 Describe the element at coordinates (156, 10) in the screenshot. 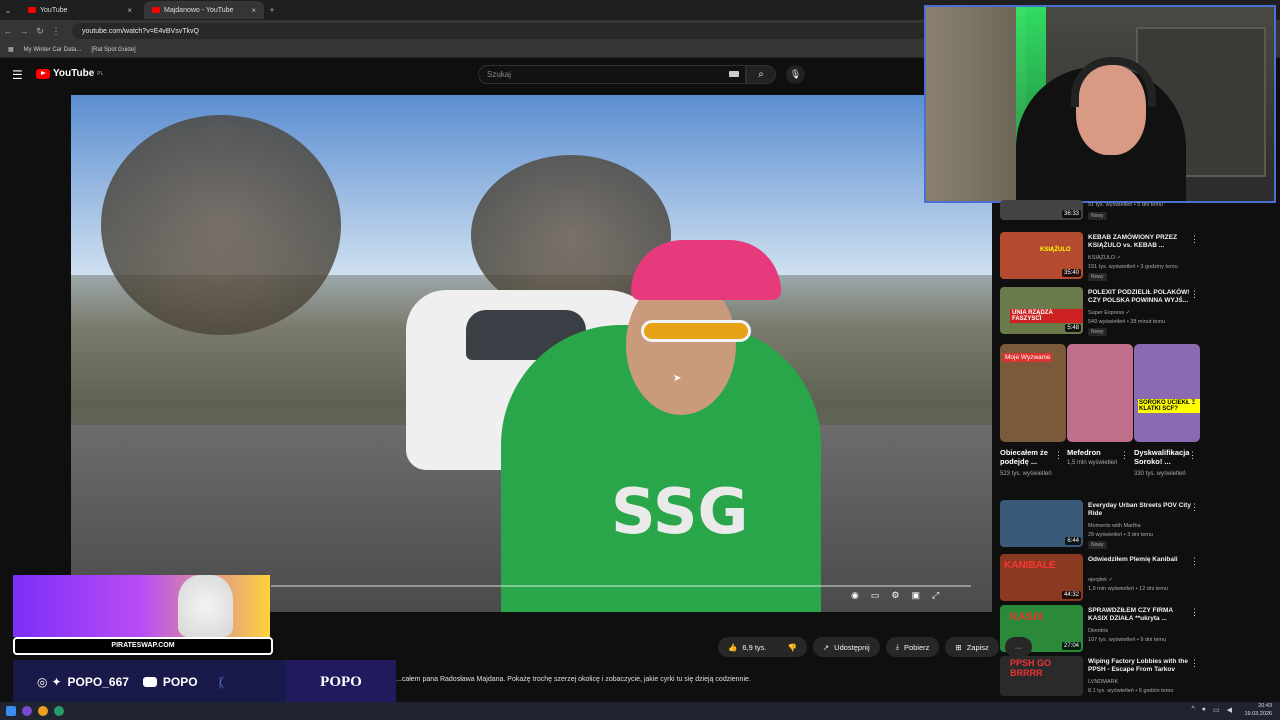

I see `youtube-favicon-icon` at that location.